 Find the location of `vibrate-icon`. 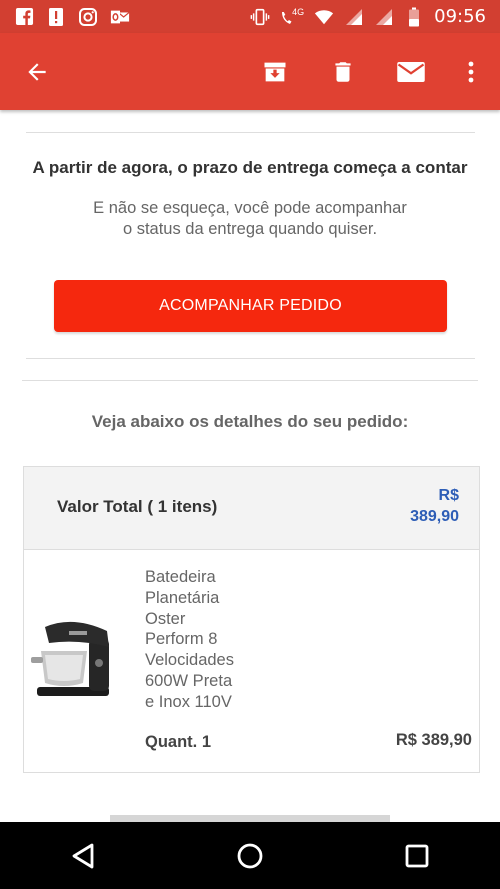

vibrate-icon is located at coordinates (260, 17).